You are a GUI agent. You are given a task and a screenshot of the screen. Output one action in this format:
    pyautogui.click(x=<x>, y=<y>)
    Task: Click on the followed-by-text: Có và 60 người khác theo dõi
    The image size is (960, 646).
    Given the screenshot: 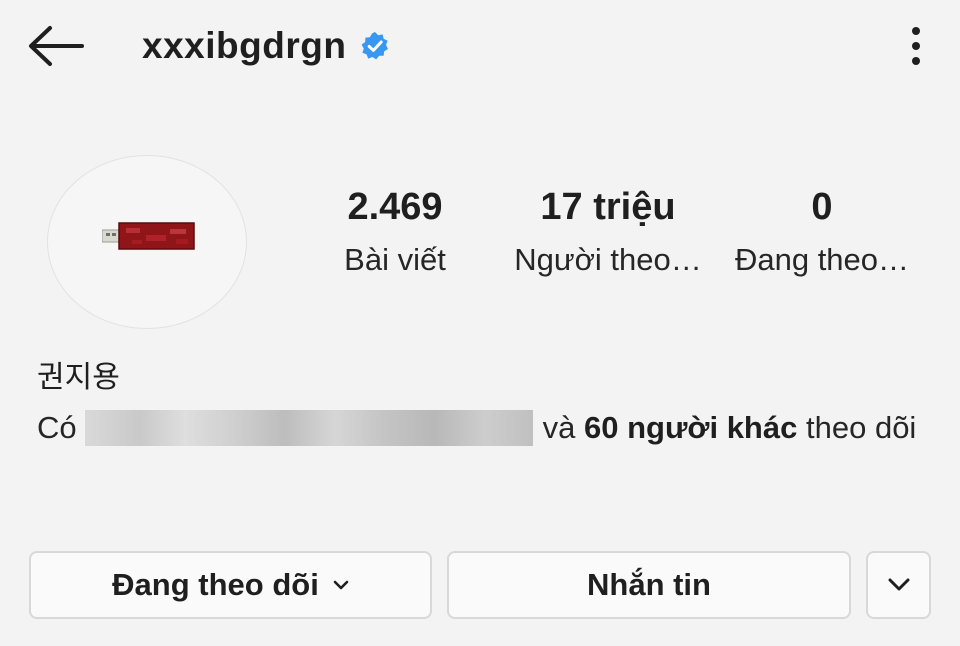 What is the action you would take?
    pyautogui.click(x=477, y=428)
    